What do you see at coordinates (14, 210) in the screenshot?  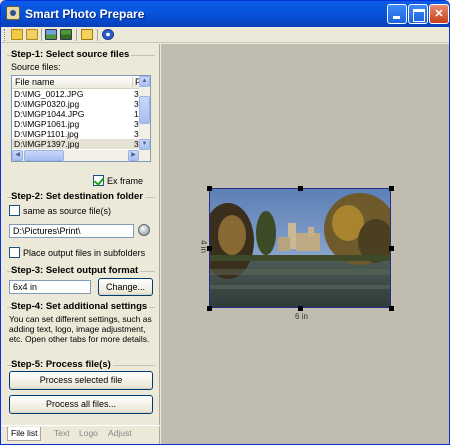 I see `same-as-source-checkbox` at bounding box center [14, 210].